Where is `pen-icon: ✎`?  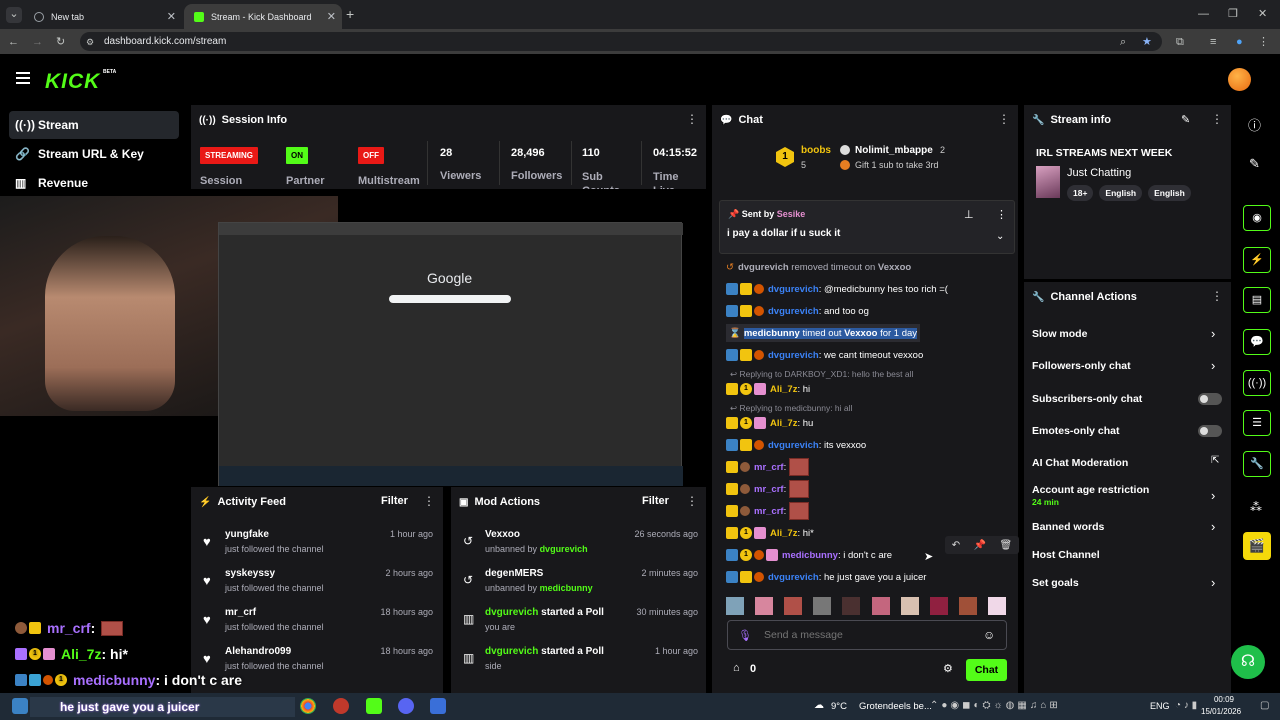 pen-icon: ✎ is located at coordinates (1254, 164).